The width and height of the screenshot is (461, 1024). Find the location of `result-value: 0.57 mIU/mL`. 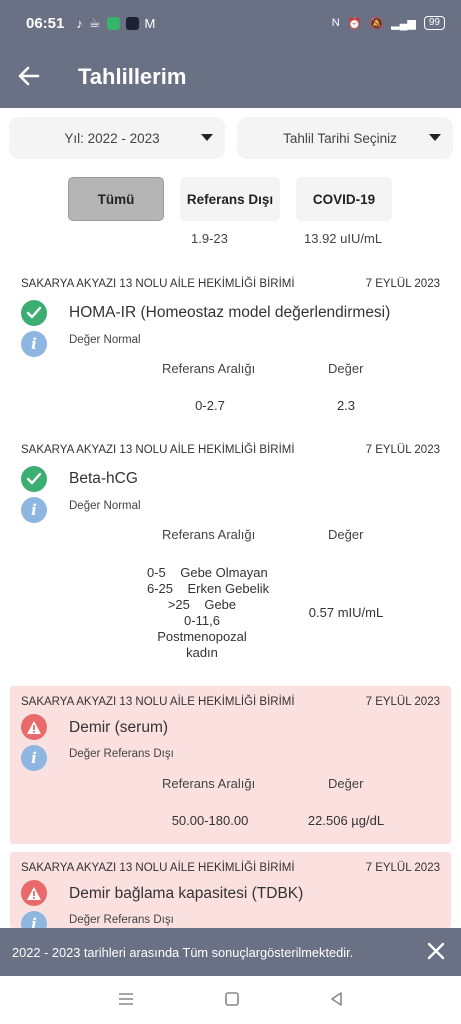

result-value: 0.57 mIU/mL is located at coordinates (346, 612).